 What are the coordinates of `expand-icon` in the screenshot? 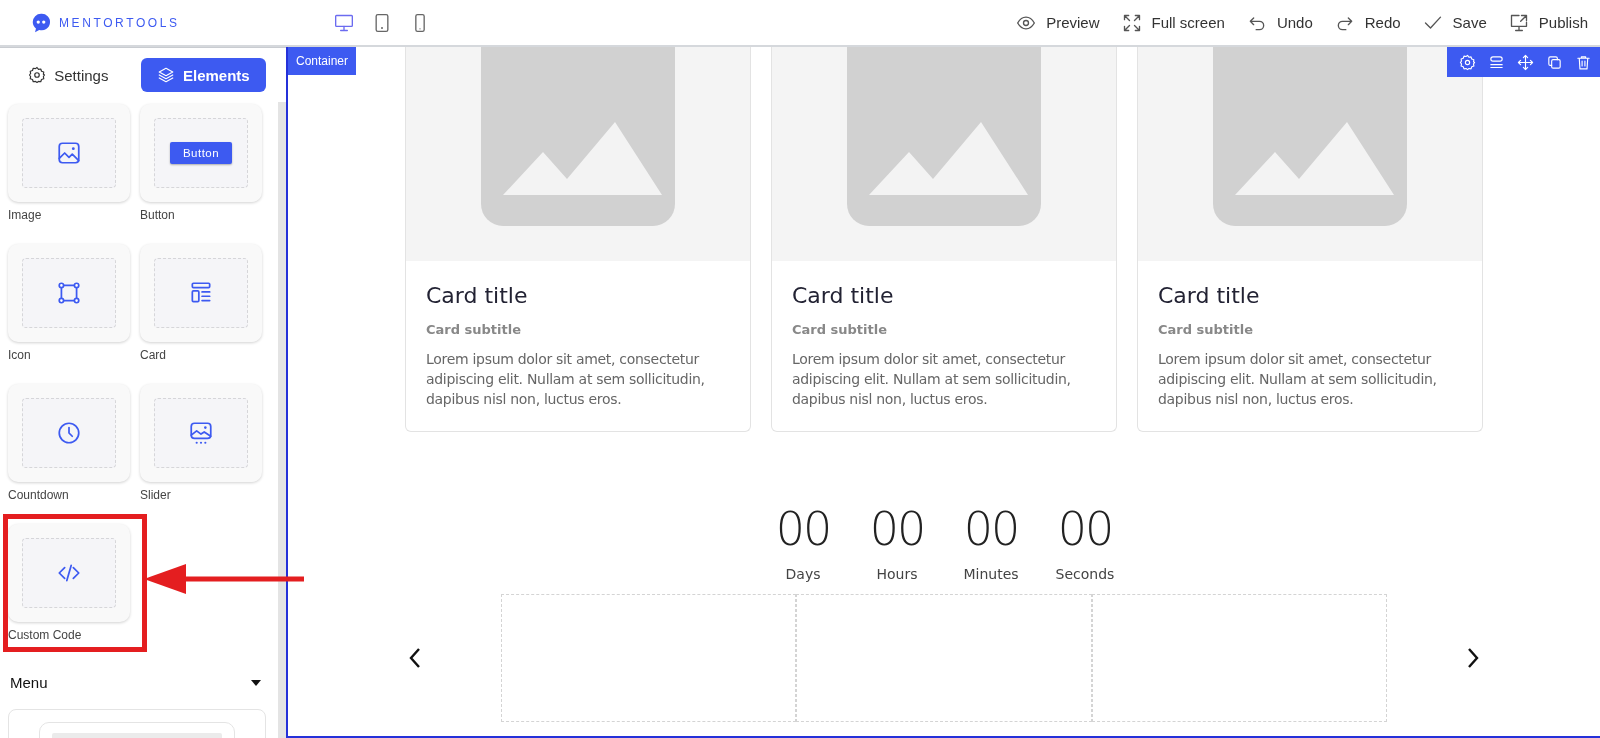 It's located at (1131, 22).